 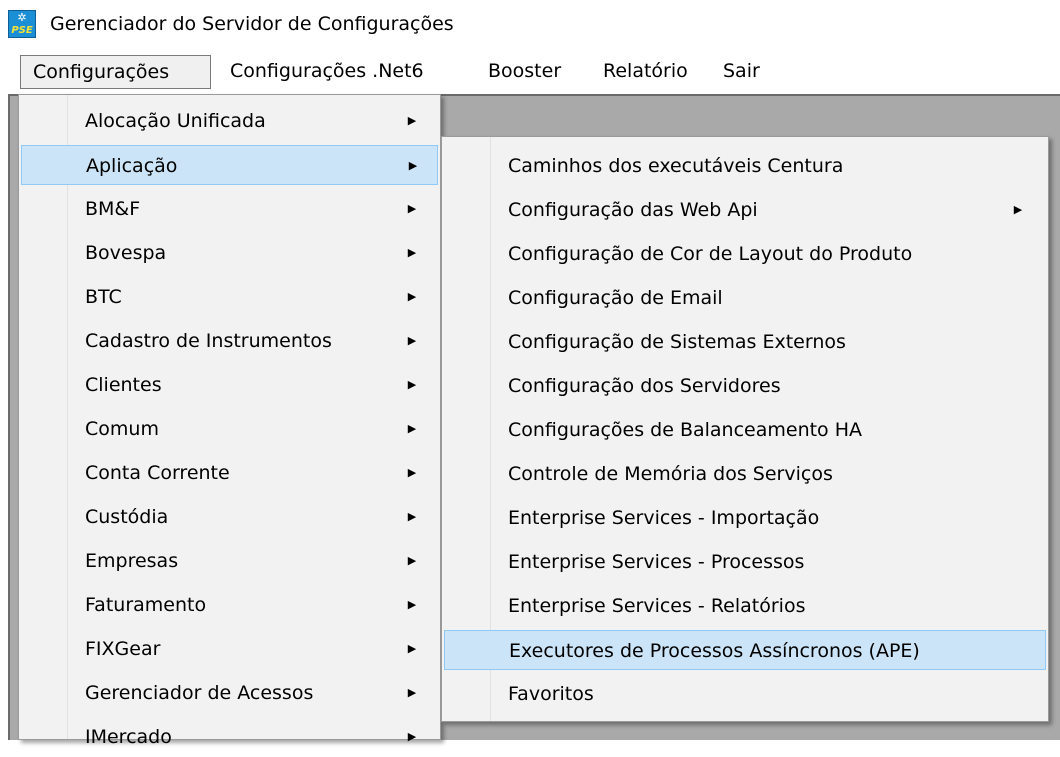 I want to click on menu-item-bm-f: BM&F ▶, so click(x=229, y=209).